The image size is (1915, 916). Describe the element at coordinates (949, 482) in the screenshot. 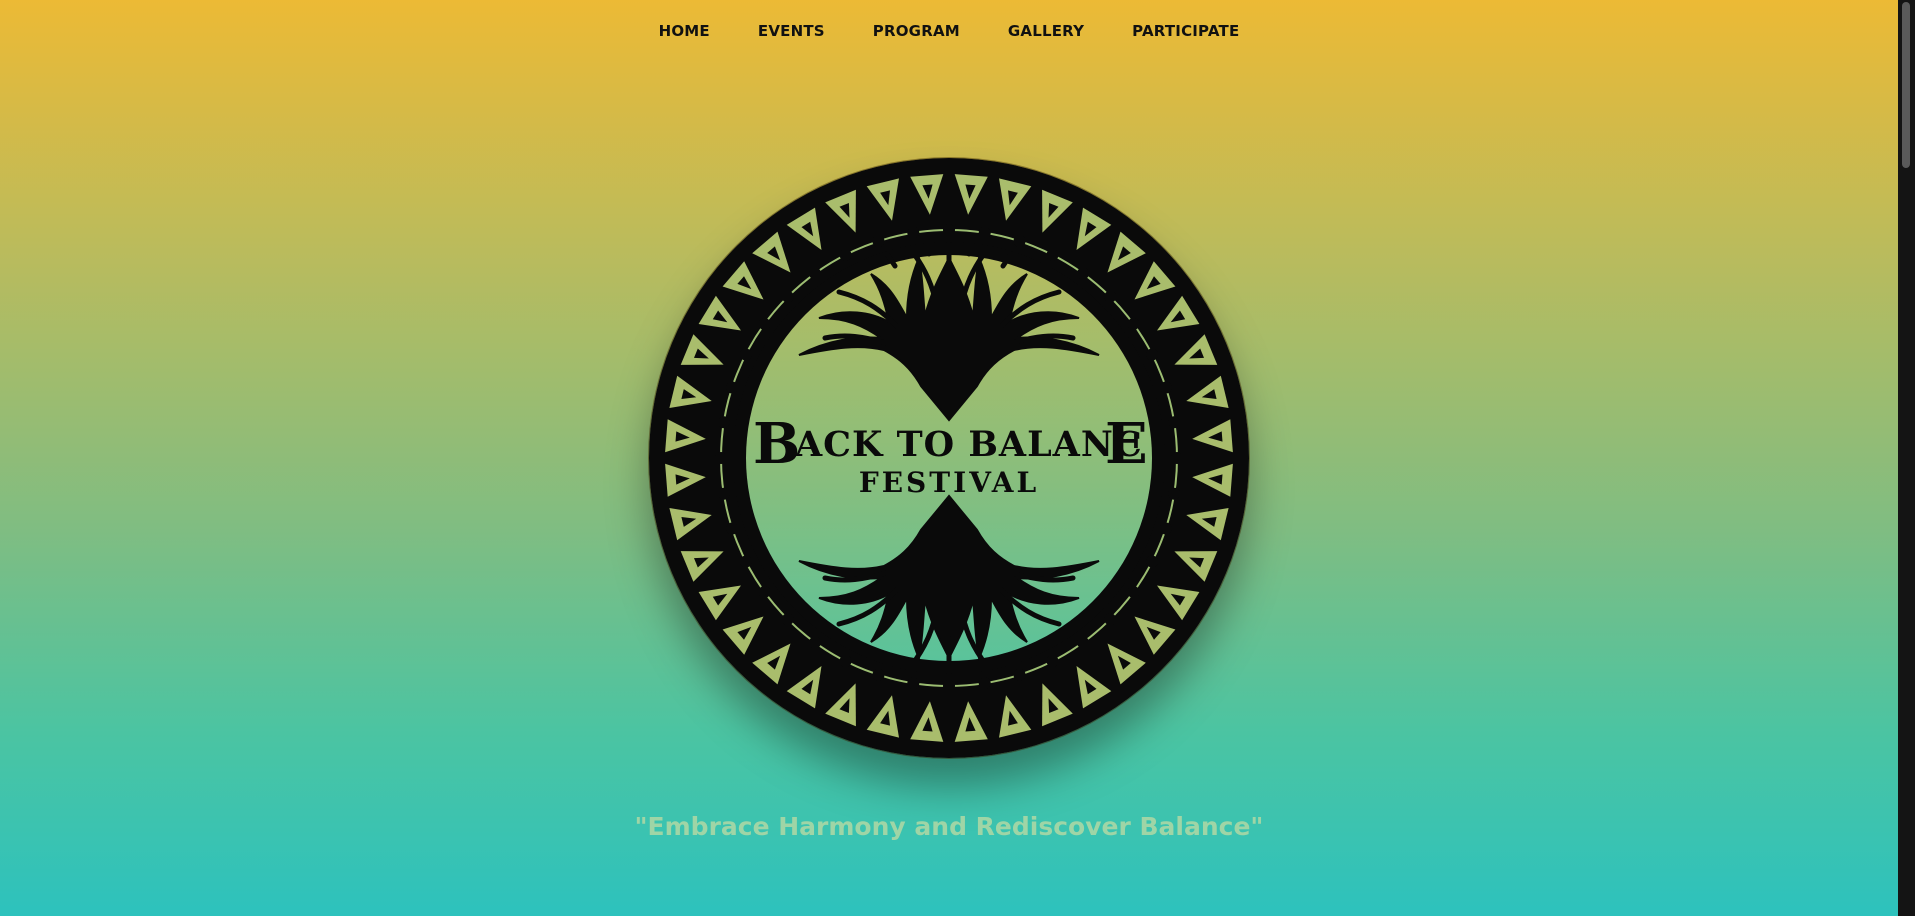

I see `logo-subtitle: FESTIVAL` at that location.